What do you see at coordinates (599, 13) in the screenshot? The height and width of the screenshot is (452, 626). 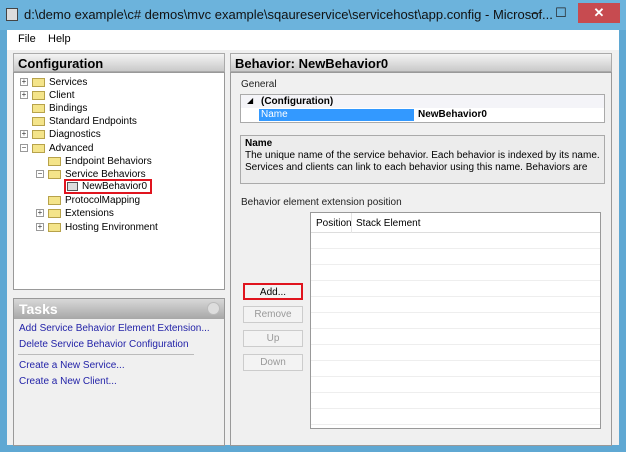 I see `close-button: ✕` at bounding box center [599, 13].